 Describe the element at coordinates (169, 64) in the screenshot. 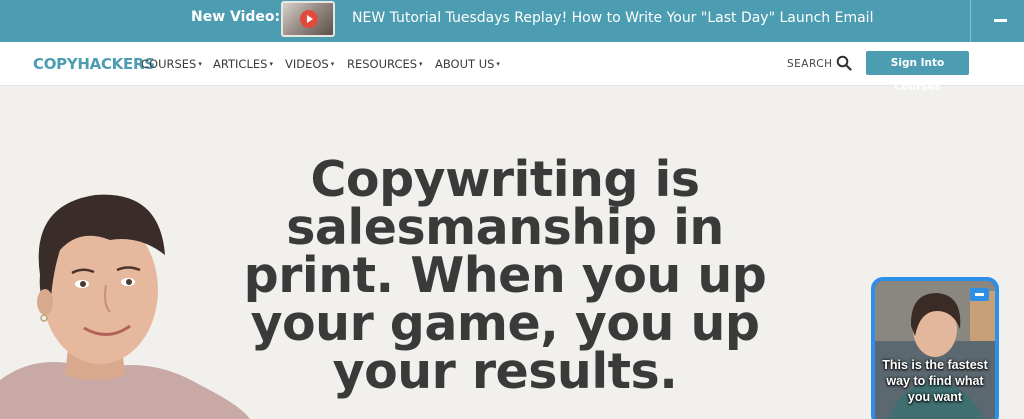

I see `nav-item-label: COURSES` at that location.